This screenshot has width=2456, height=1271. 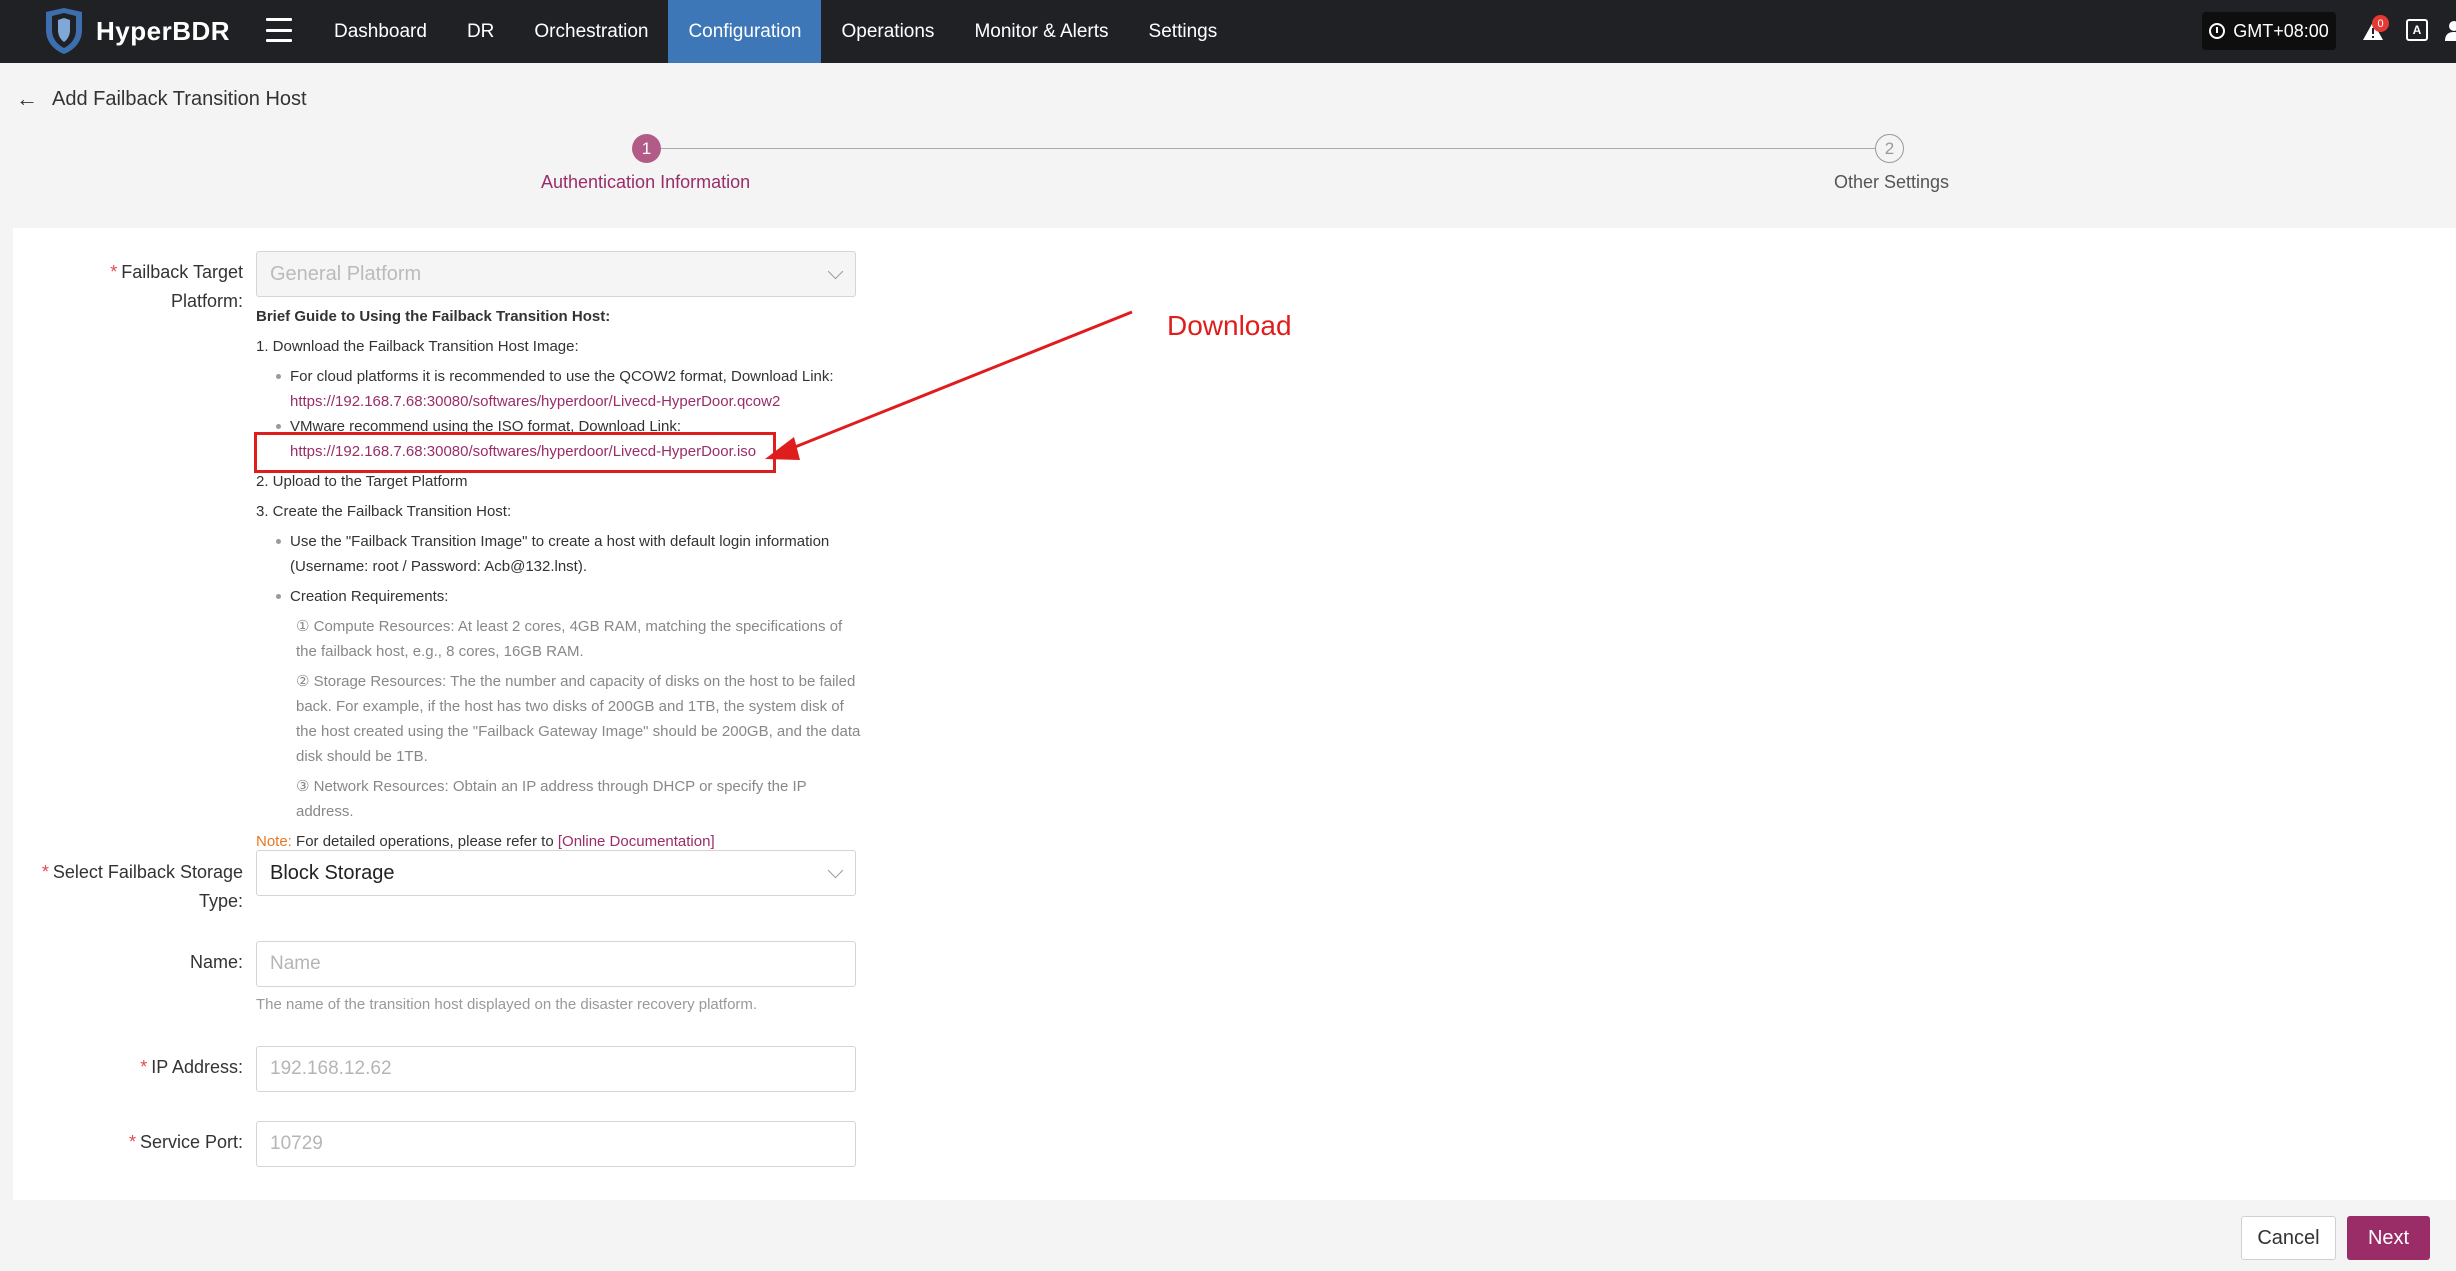 What do you see at coordinates (191, 1067) in the screenshot?
I see `ip-address-label: * IP Address:` at bounding box center [191, 1067].